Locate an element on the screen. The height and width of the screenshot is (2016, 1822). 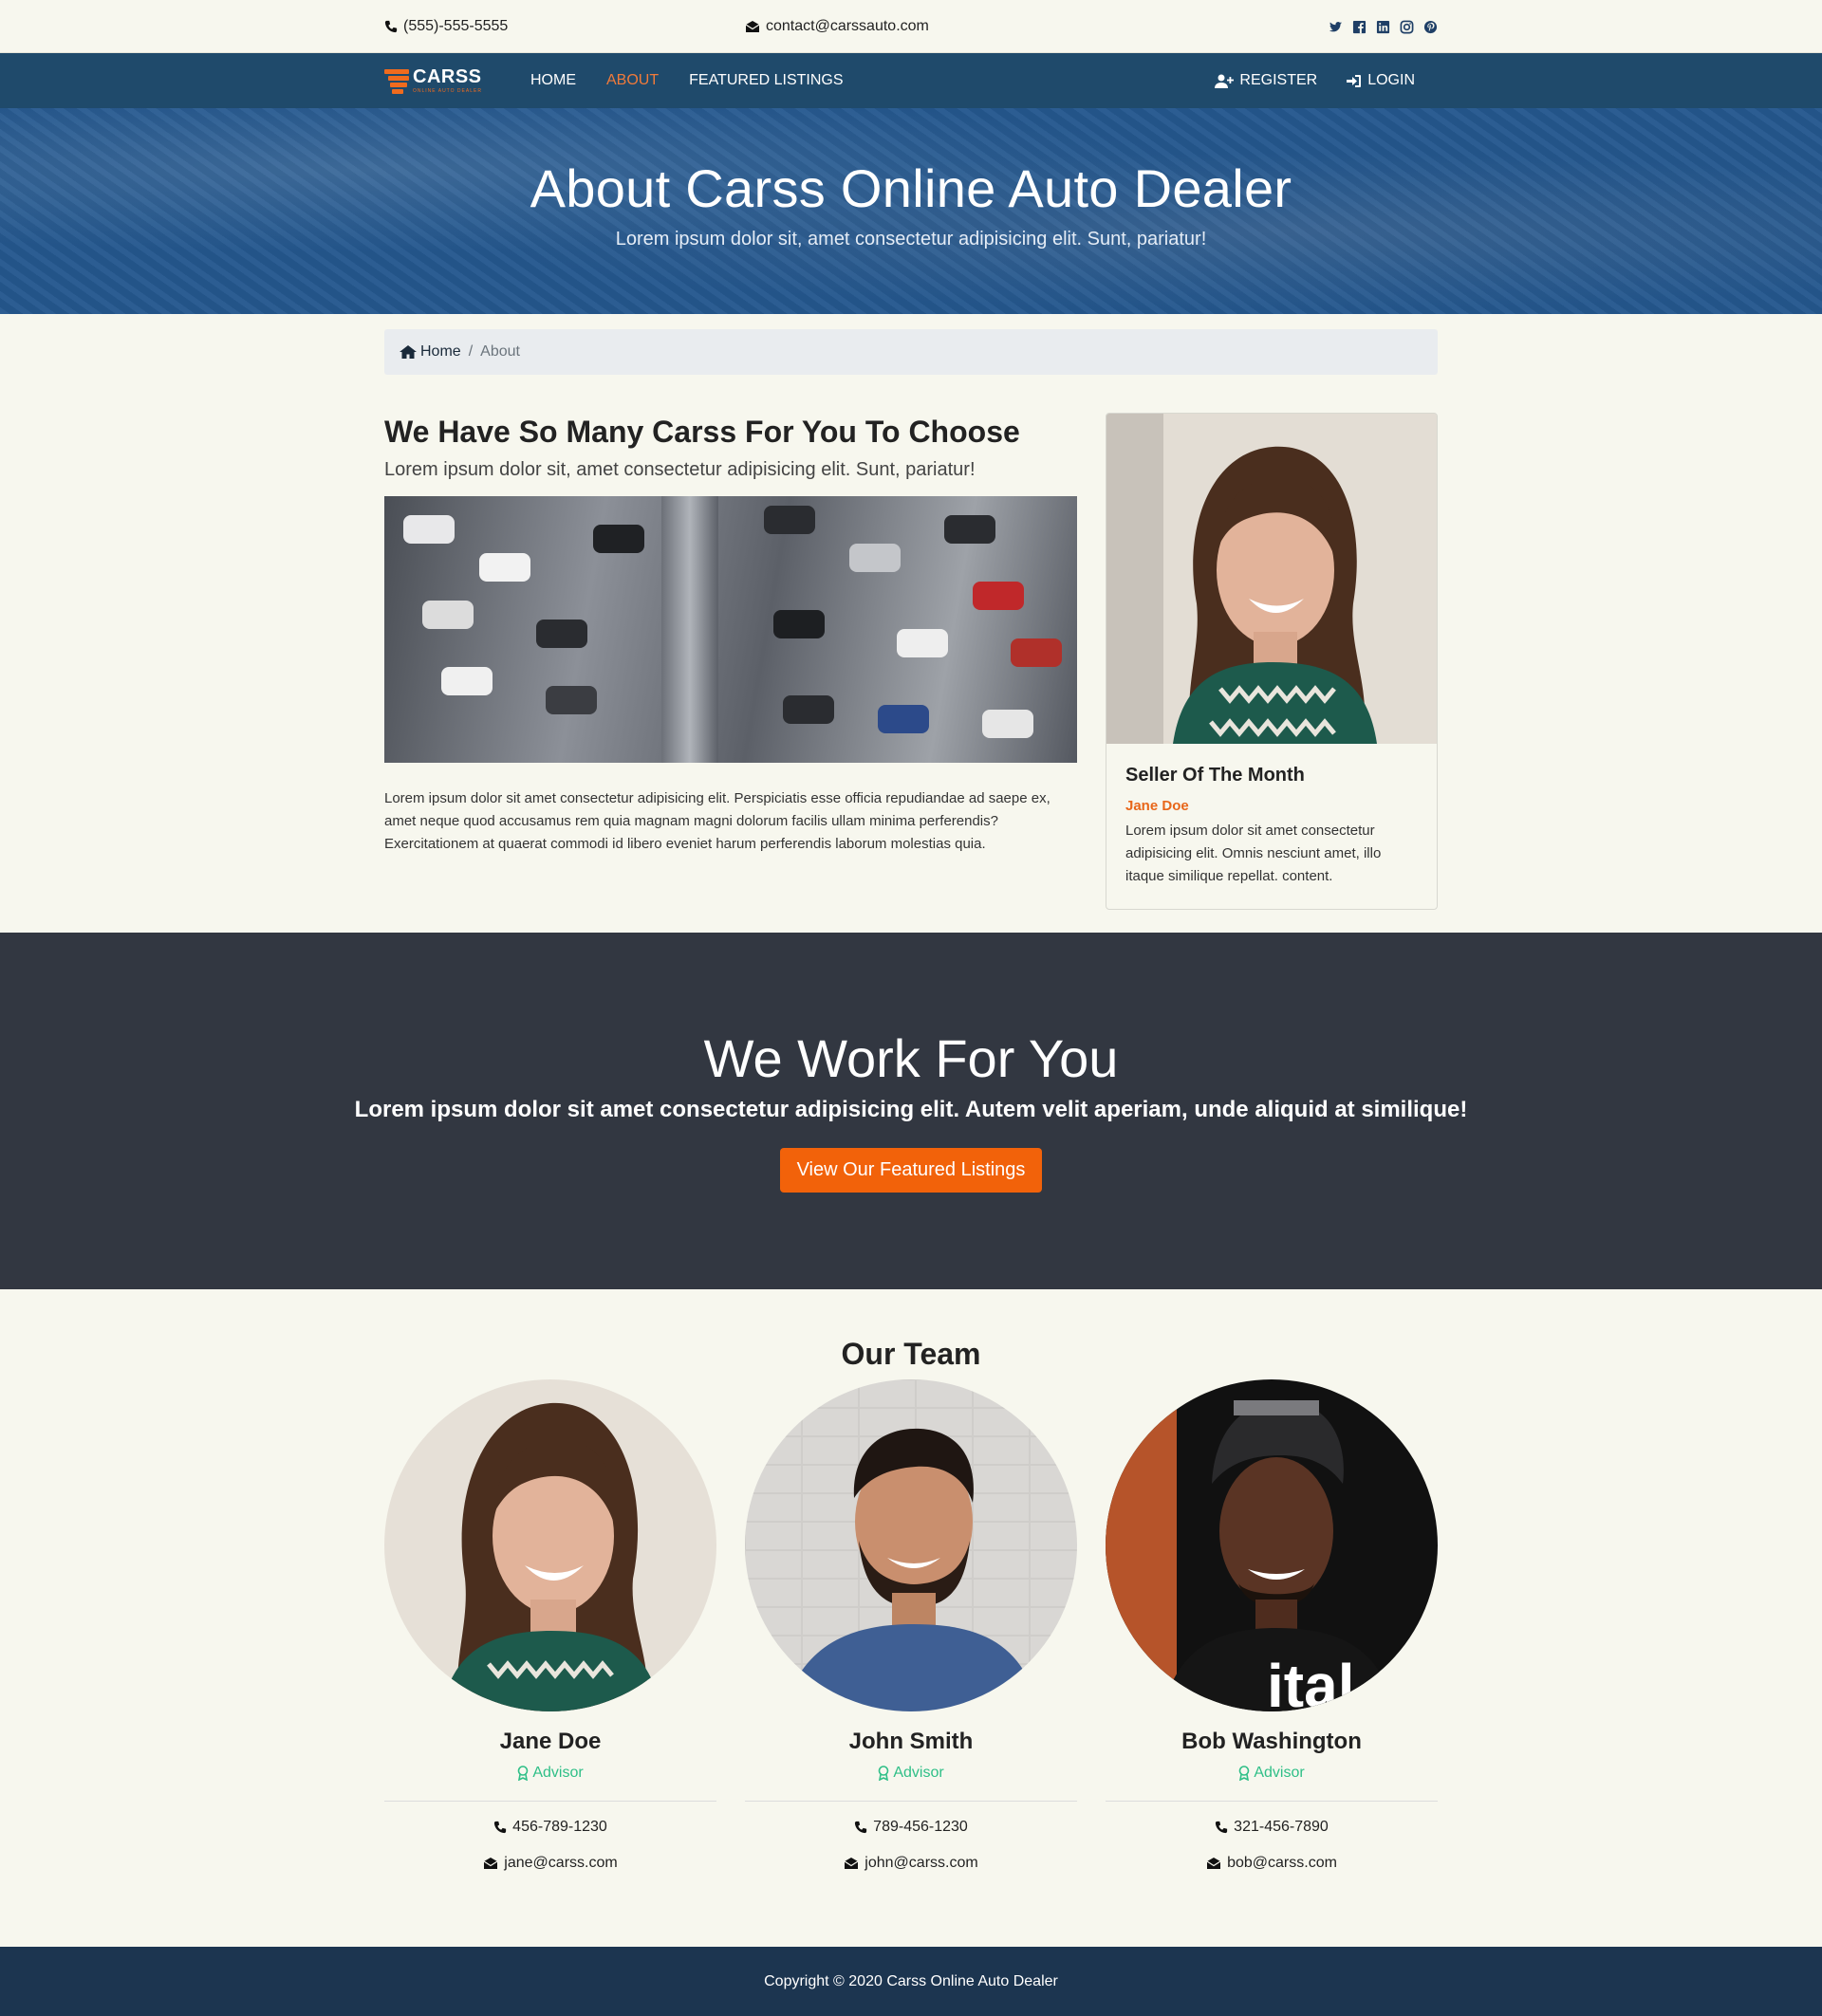
member-name: Bob Washington is located at coordinates (1271, 1741).